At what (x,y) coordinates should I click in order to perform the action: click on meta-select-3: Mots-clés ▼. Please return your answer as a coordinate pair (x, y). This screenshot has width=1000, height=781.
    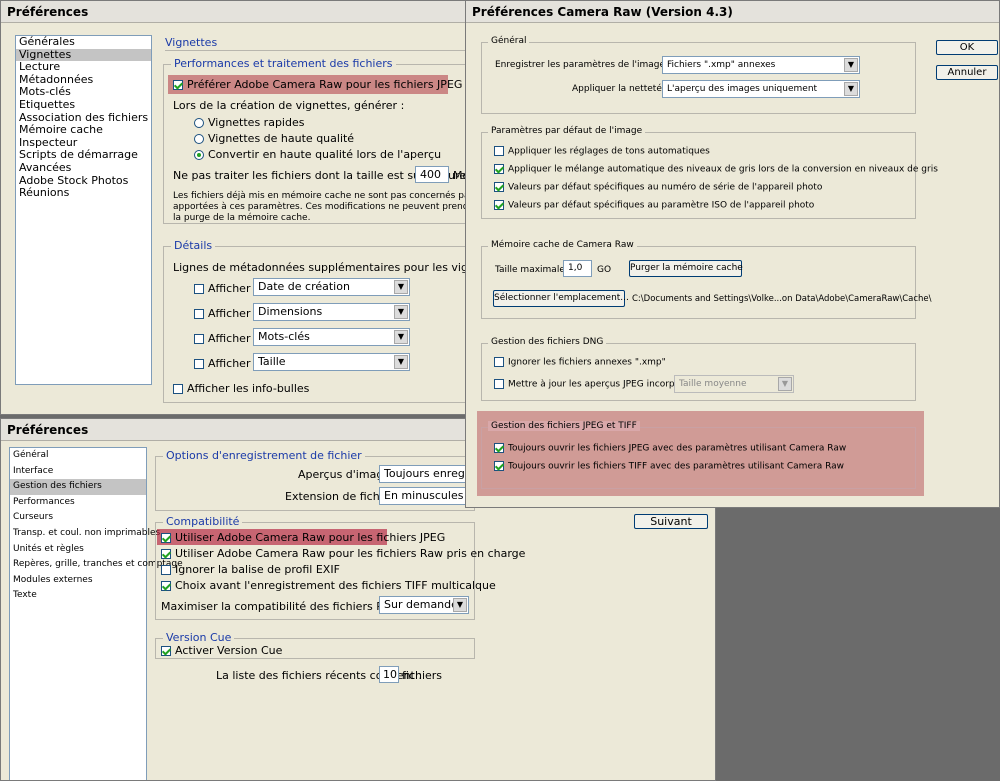
    Looking at the image, I should click on (331, 337).